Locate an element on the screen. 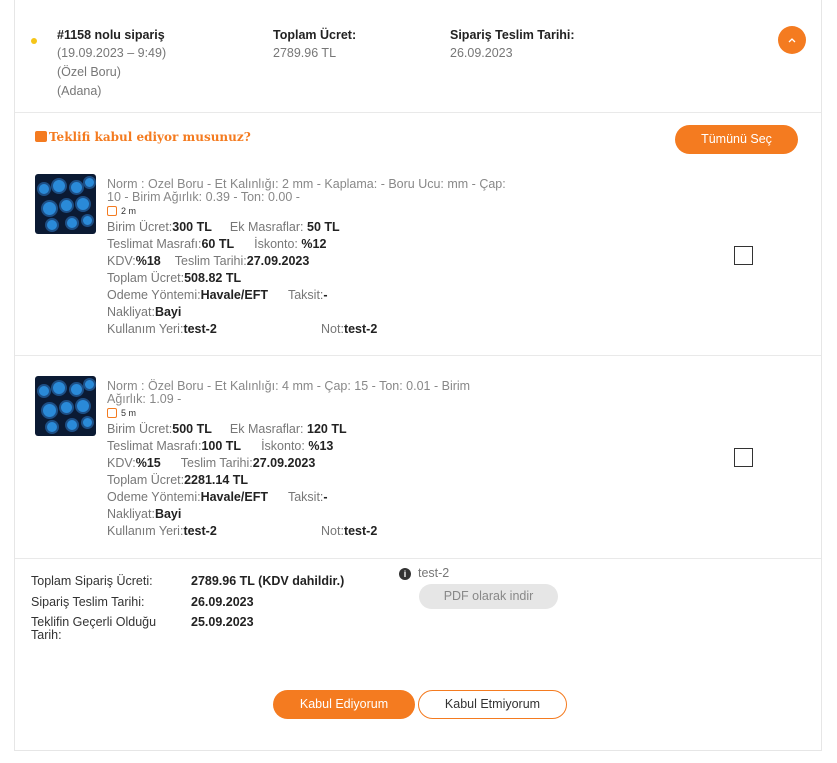 This screenshot has height=763, width=837. summary-total-value: 2789.96 TL (KDV dahildir.) is located at coordinates (268, 581).